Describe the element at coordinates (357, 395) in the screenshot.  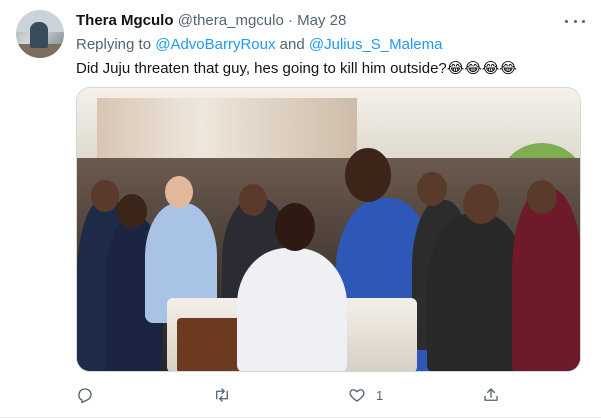
I see `heart-icon` at that location.